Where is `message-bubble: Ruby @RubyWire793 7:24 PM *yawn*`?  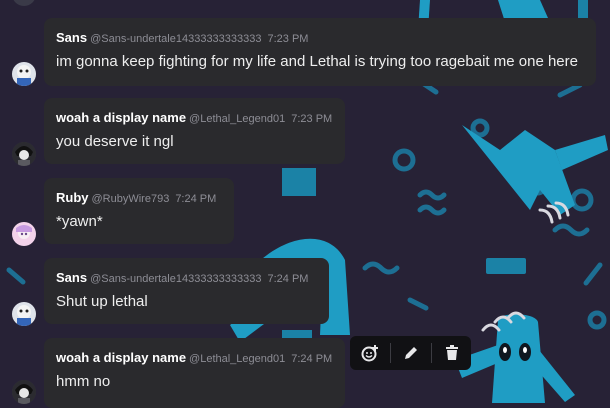 message-bubble: Ruby @RubyWire793 7:24 PM *yawn* is located at coordinates (139, 211).